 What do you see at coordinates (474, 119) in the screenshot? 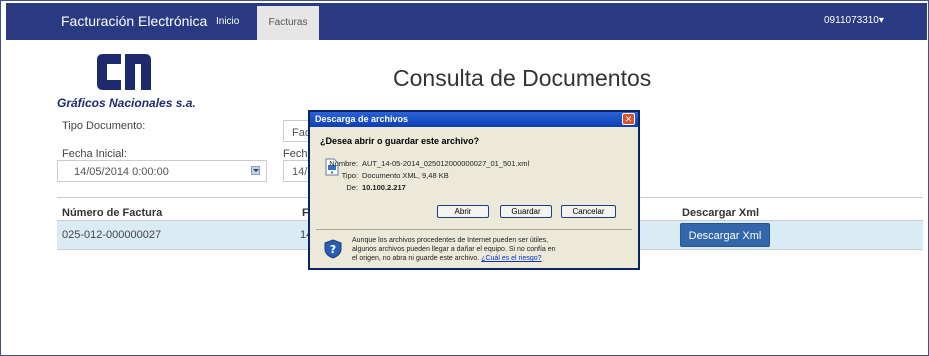
I see `dialog-titlebar: Descarga de archivos ✕` at bounding box center [474, 119].